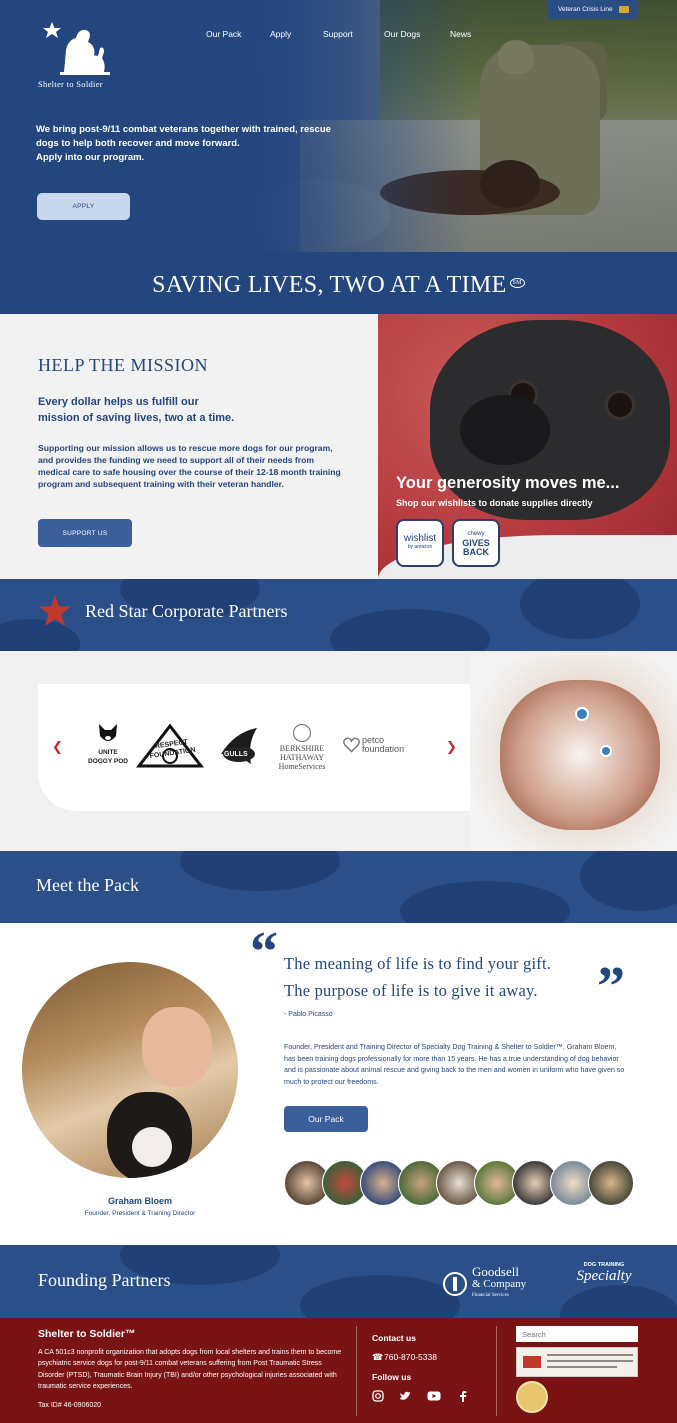 This screenshot has width=677, height=1423. I want to click on amazon-wishlist-badge: wishlist by amazon, so click(420, 543).